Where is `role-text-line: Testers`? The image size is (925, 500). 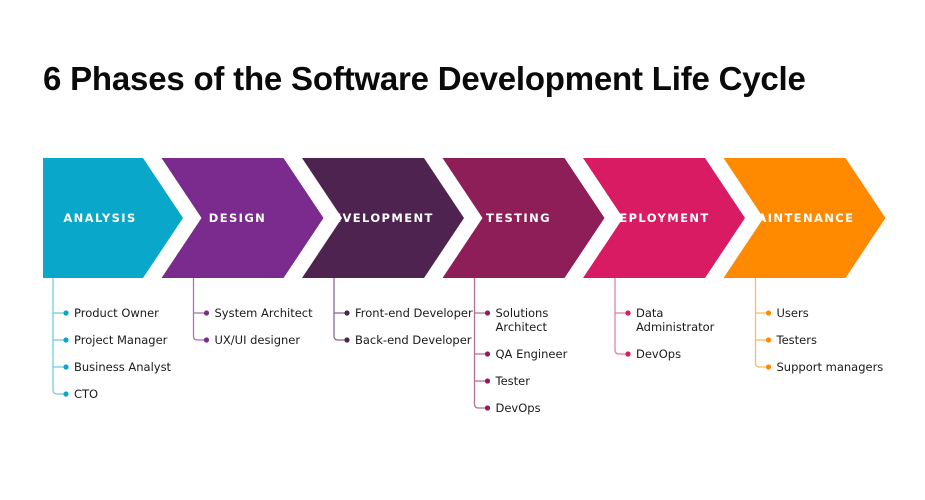 role-text-line: Testers is located at coordinates (796, 340).